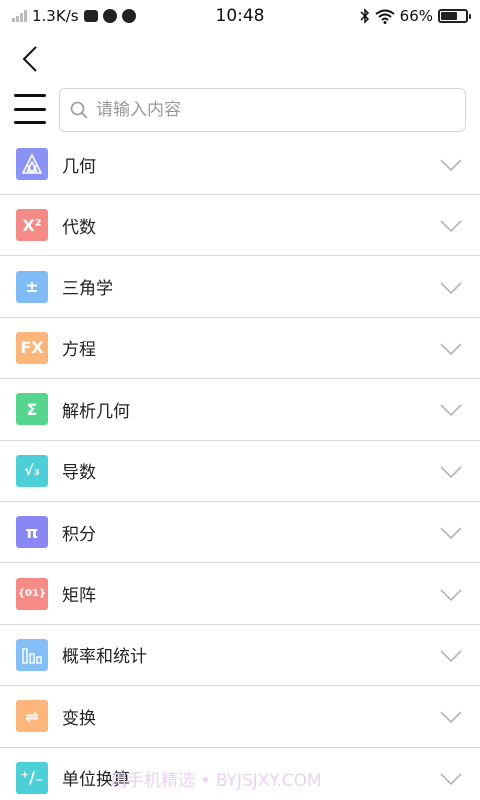 This screenshot has height=800, width=480. What do you see at coordinates (55, 16) in the screenshot?
I see `network-speed: 1.3K/s` at bounding box center [55, 16].